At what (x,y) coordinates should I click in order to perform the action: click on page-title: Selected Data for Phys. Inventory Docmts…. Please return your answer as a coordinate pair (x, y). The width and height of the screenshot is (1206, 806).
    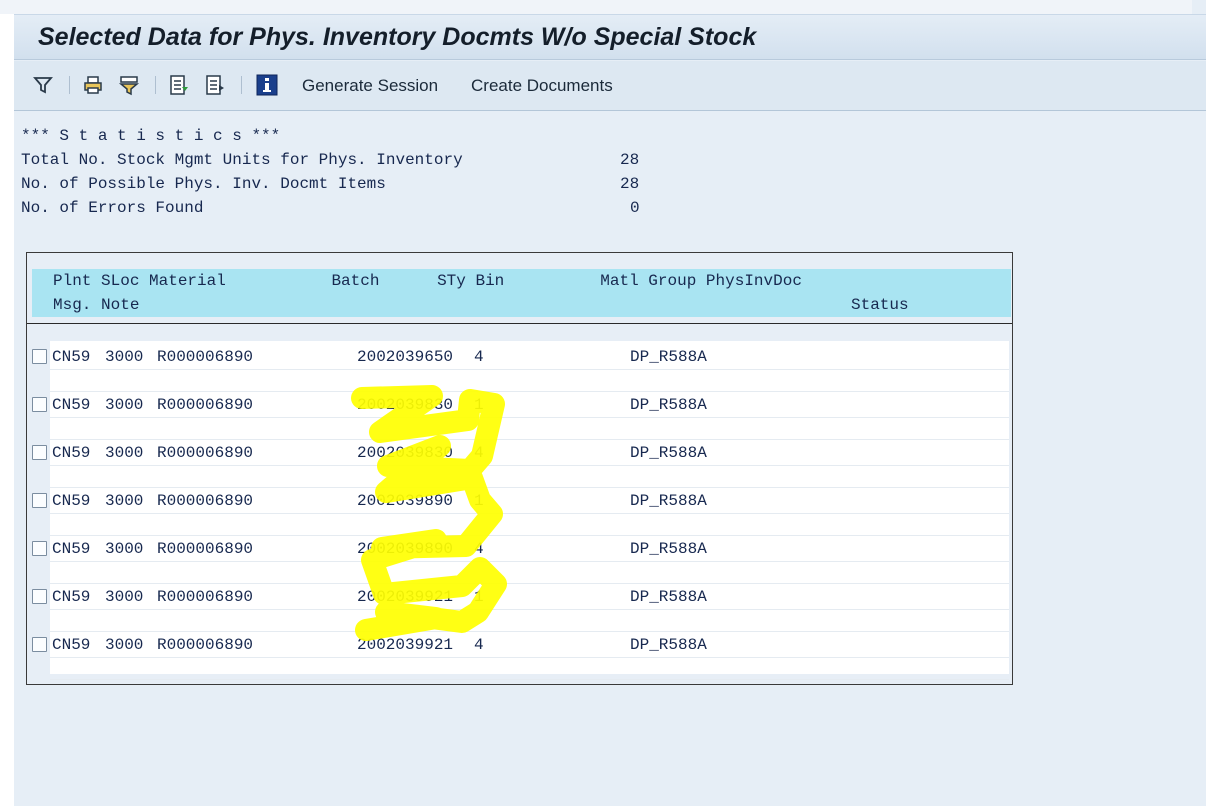
    Looking at the image, I should click on (397, 37).